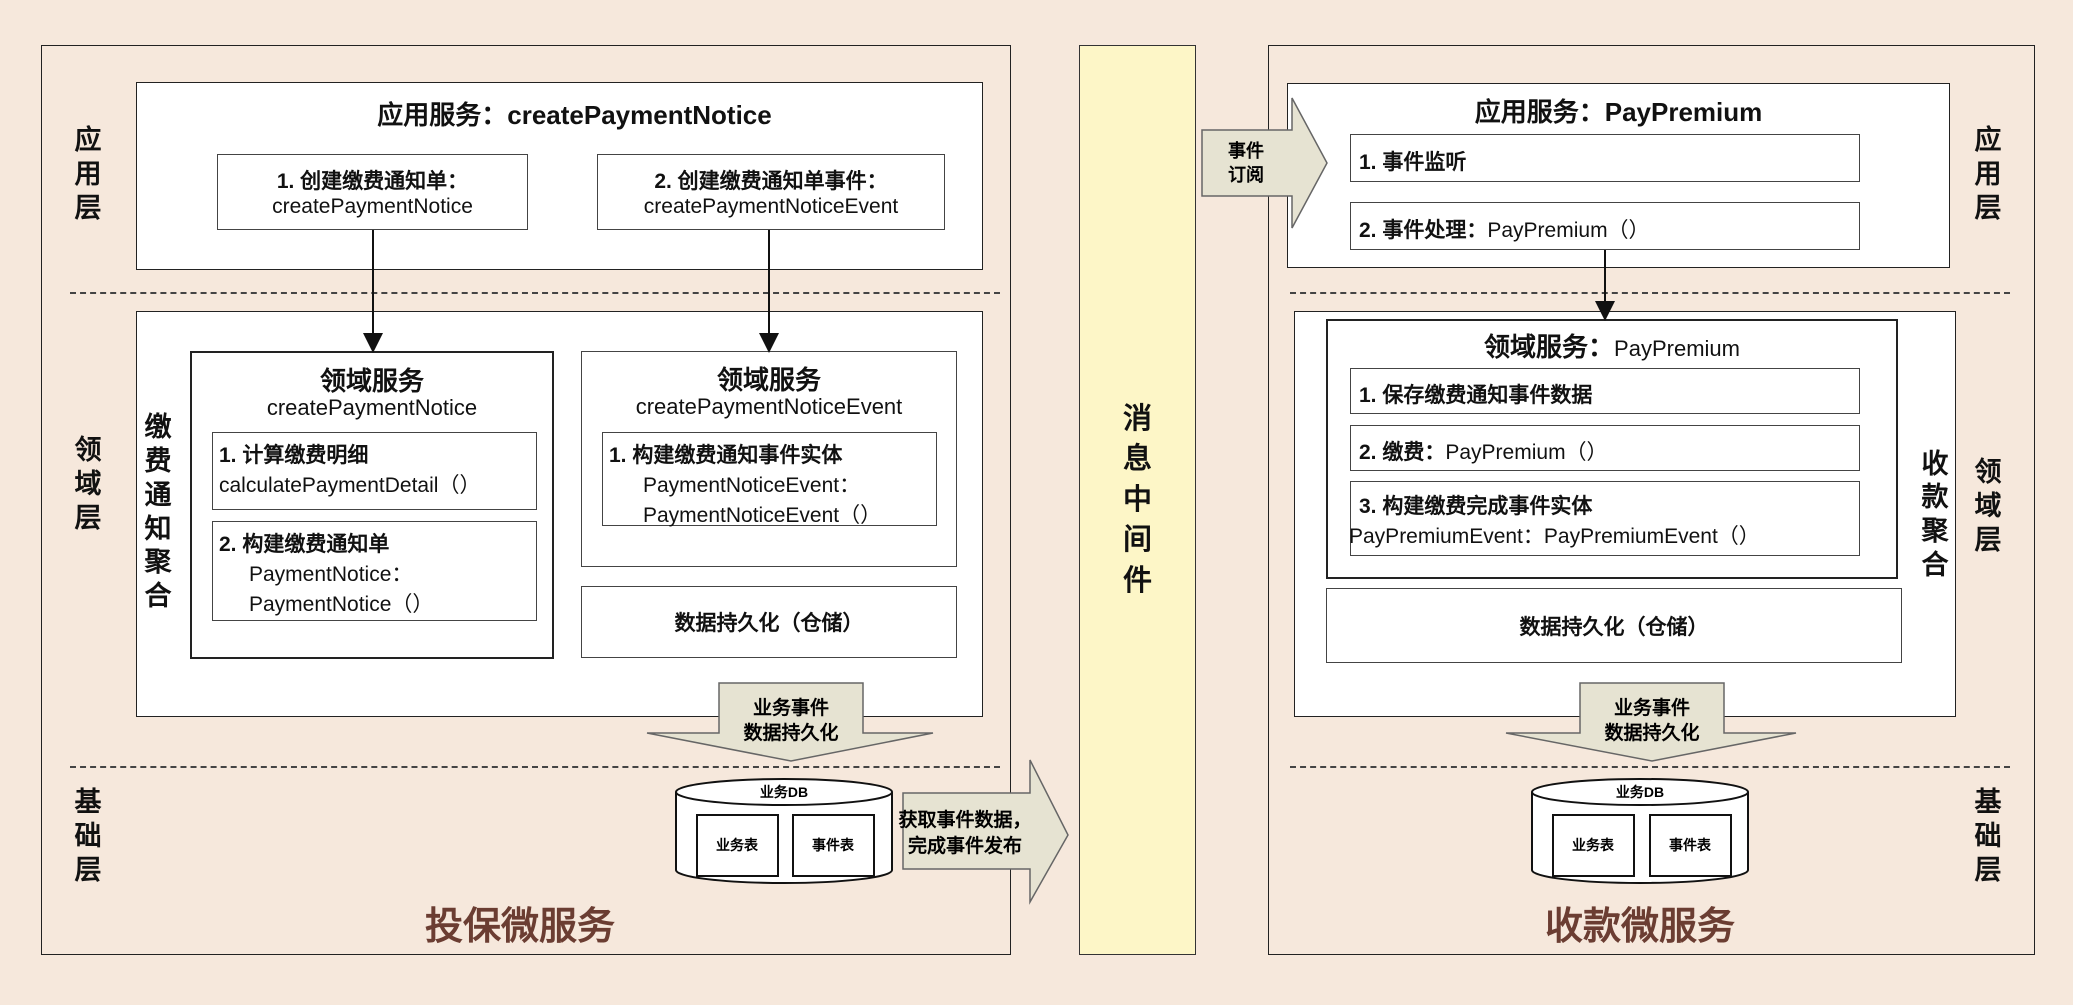  What do you see at coordinates (158, 512) in the screenshot?
I see `left-aggregate-label: 缴费通知聚合` at bounding box center [158, 512].